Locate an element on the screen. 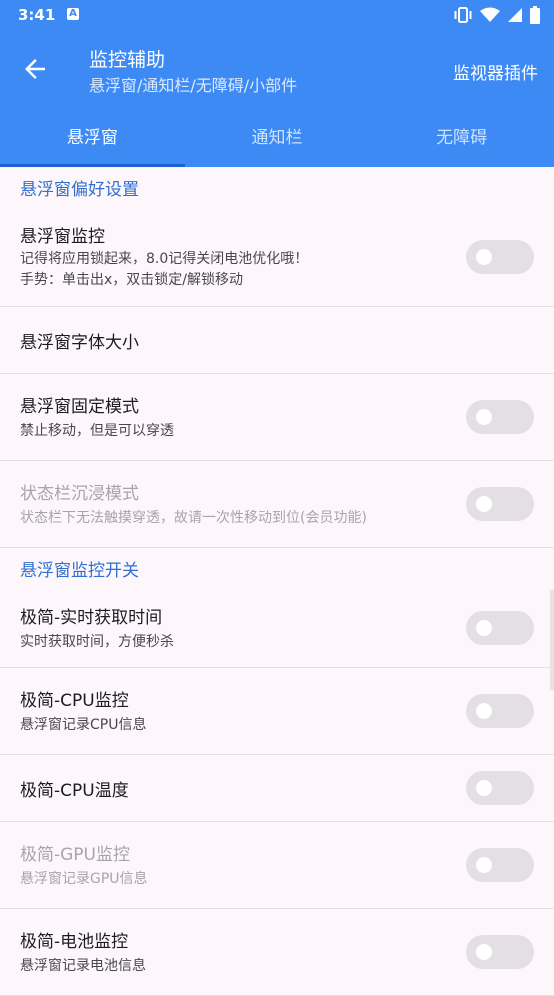 Image resolution: width=554 pixels, height=996 pixels. scrollbar is located at coordinates (552, 640).